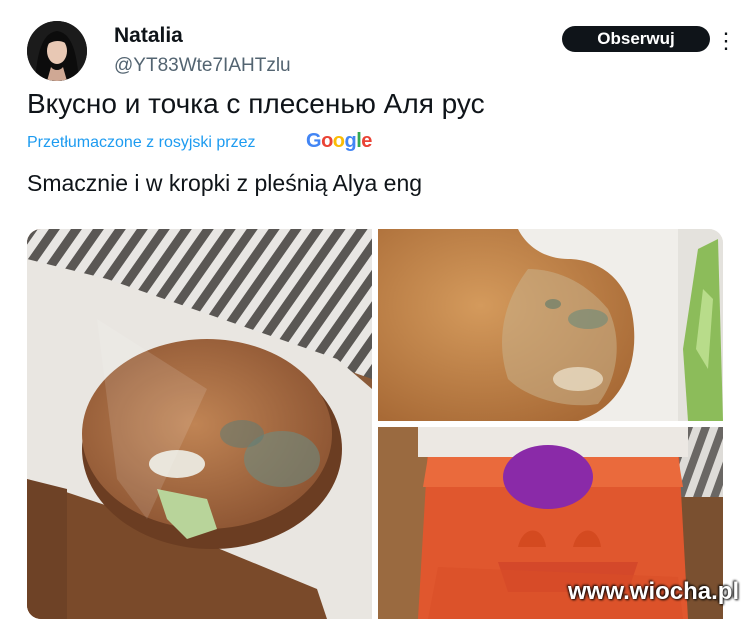 Image resolution: width=750 pixels, height=619 pixels. I want to click on follow-button: Obserwuj, so click(636, 39).